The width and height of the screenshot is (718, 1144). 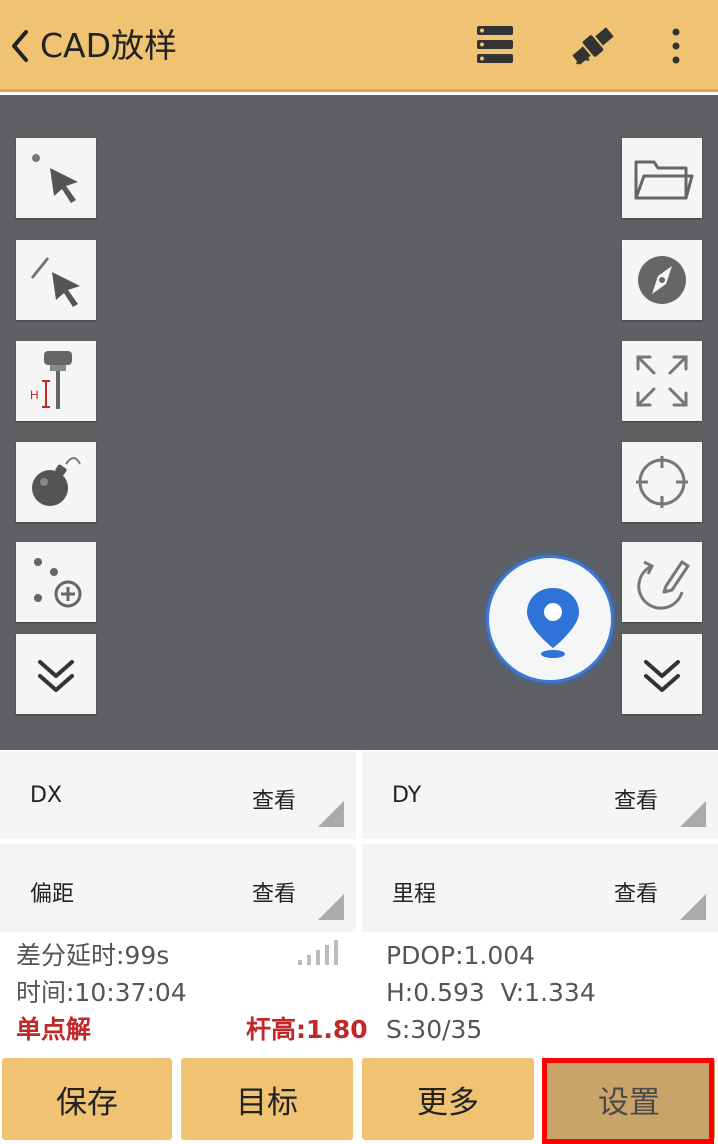 I want to click on list-menu-button, so click(x=495, y=46).